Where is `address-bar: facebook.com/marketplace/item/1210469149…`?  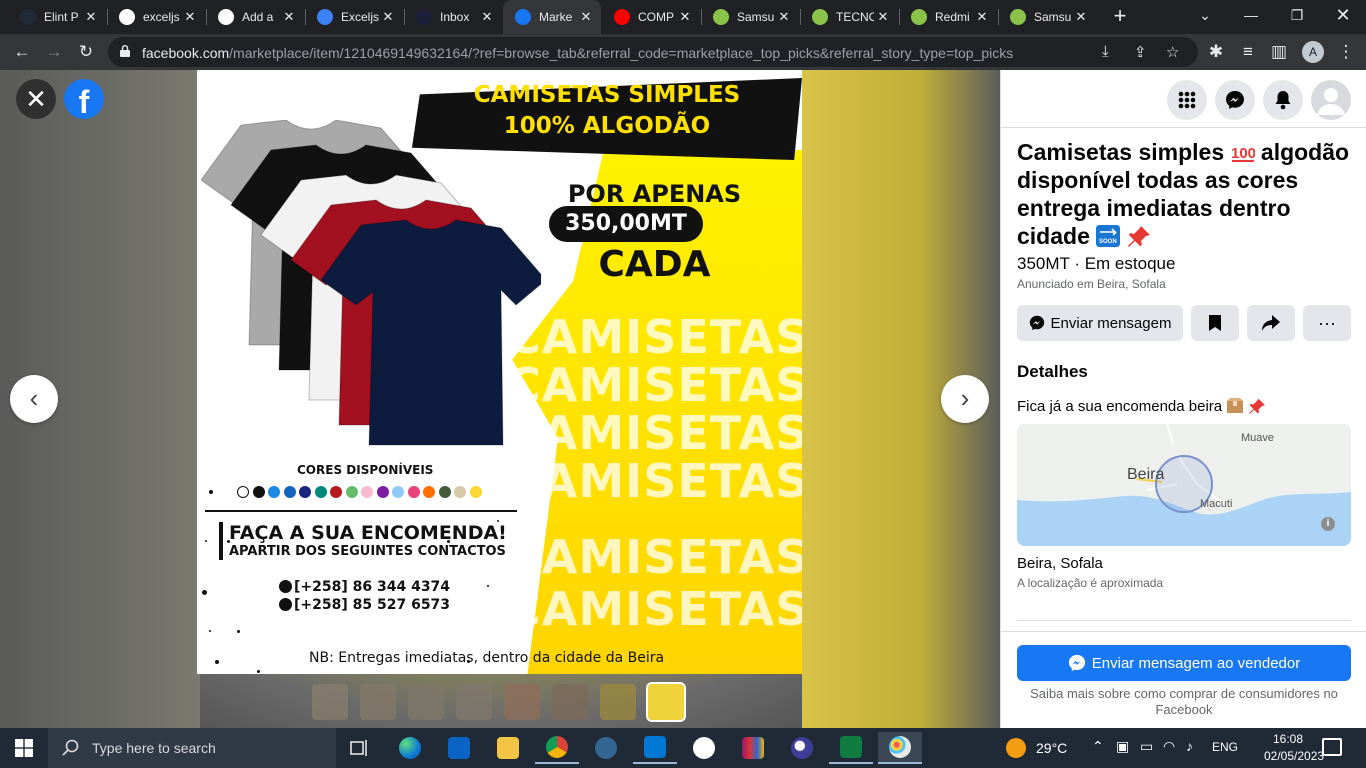
address-bar: facebook.com/marketplace/item/1210469149… is located at coordinates (653, 52).